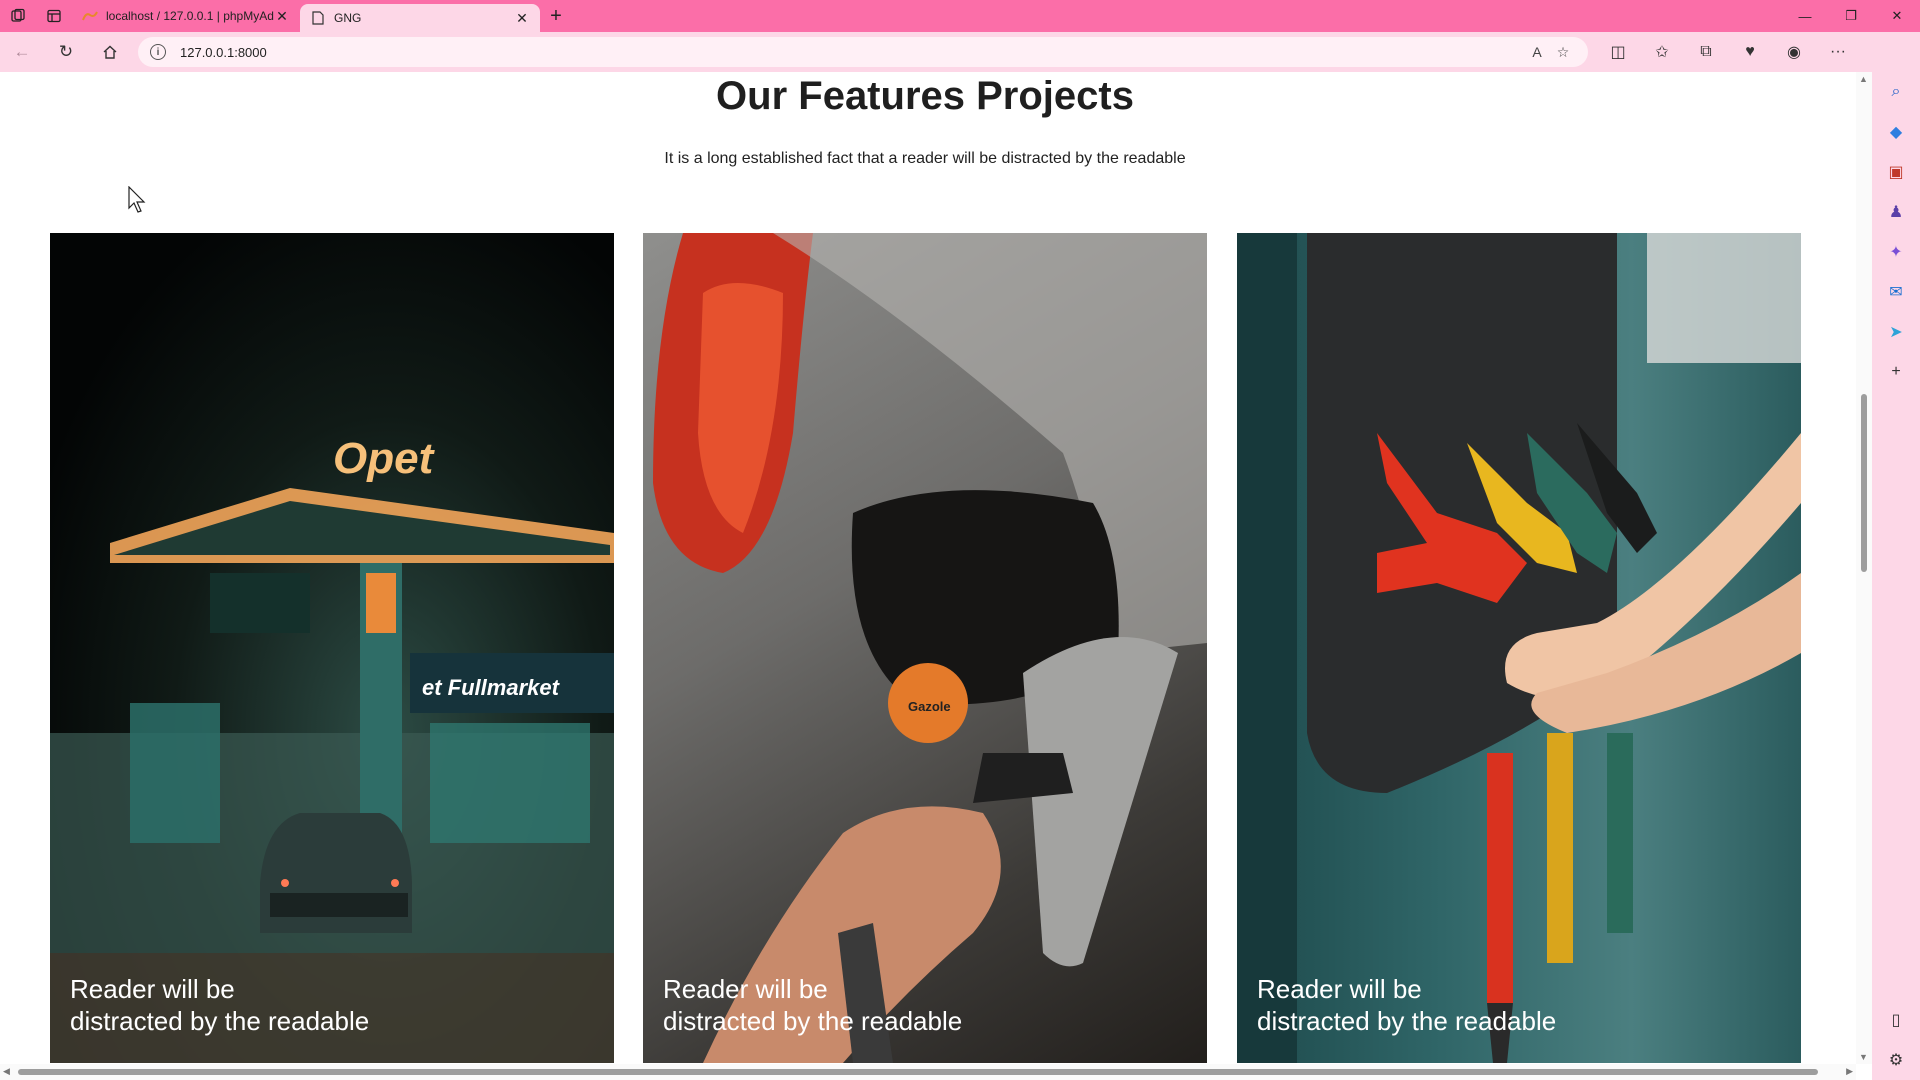  I want to click on close-window-button: ✕, so click(1897, 16).